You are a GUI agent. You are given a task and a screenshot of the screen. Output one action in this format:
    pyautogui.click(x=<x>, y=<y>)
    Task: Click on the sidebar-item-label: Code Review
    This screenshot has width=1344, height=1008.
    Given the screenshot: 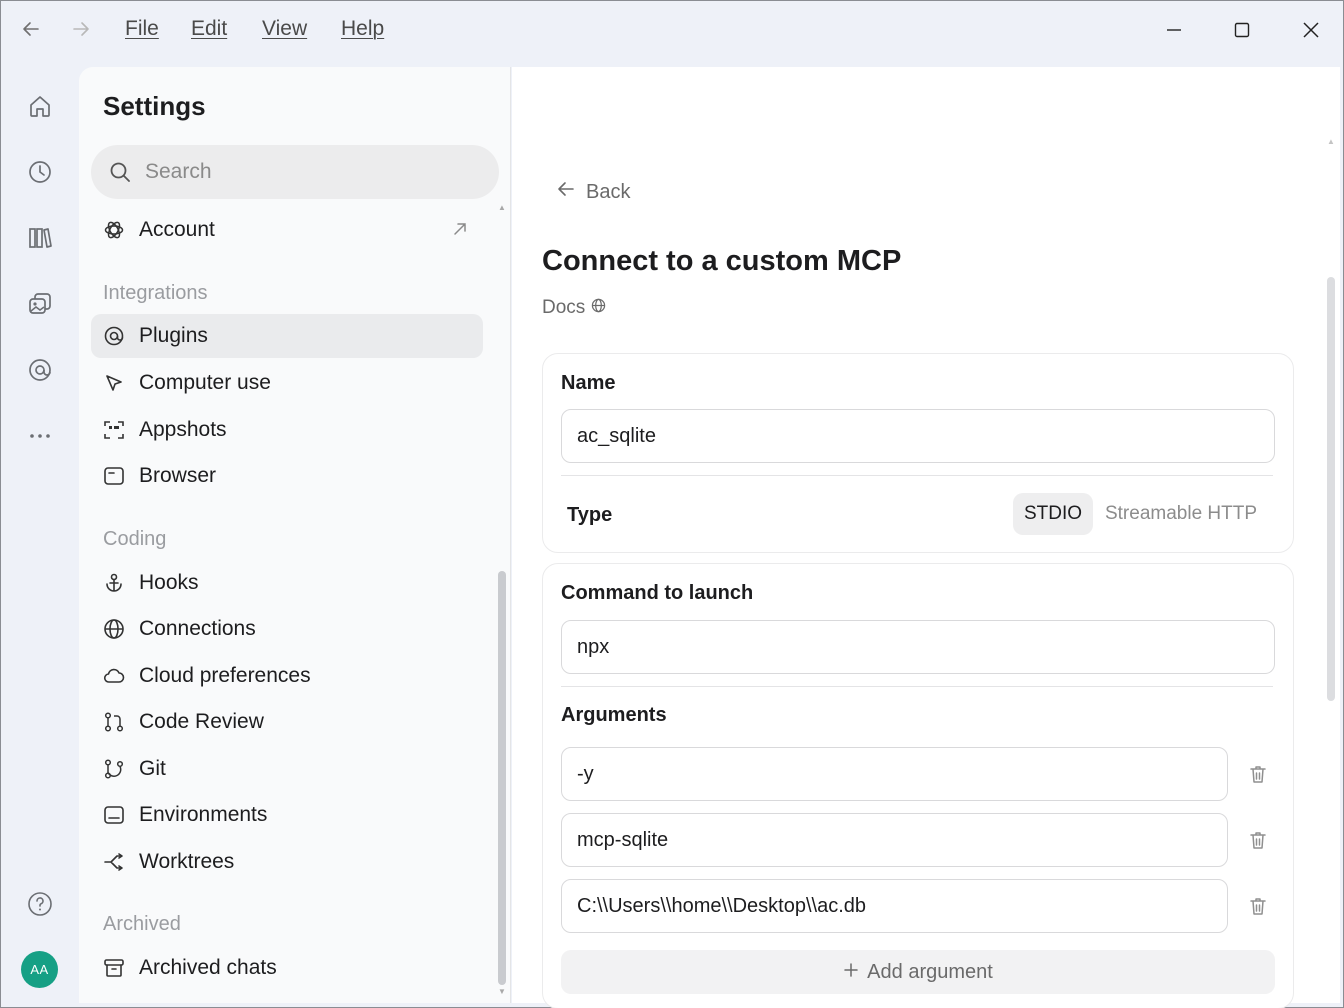 What is the action you would take?
    pyautogui.click(x=201, y=721)
    